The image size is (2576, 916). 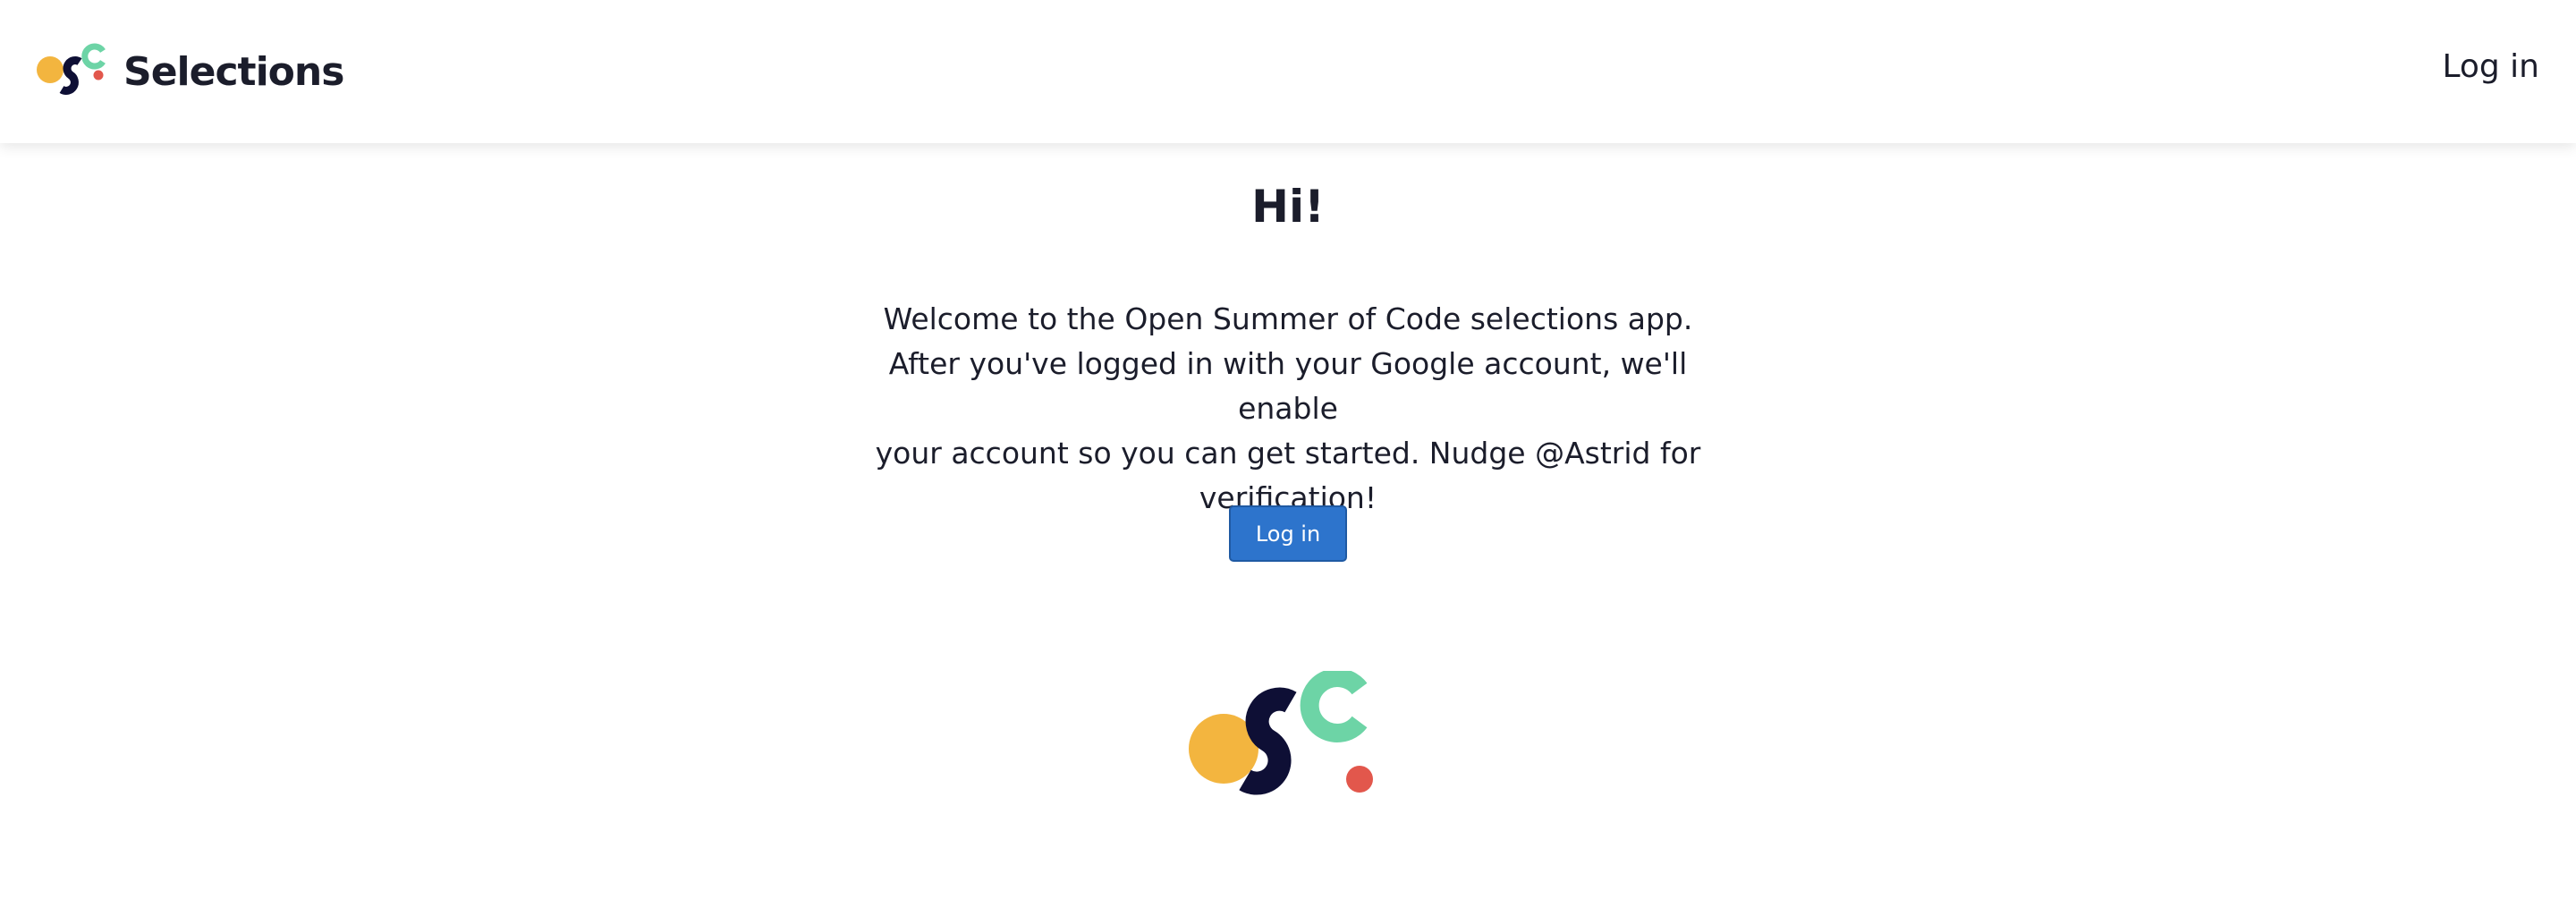 I want to click on brand-title: Selections, so click(x=233, y=71).